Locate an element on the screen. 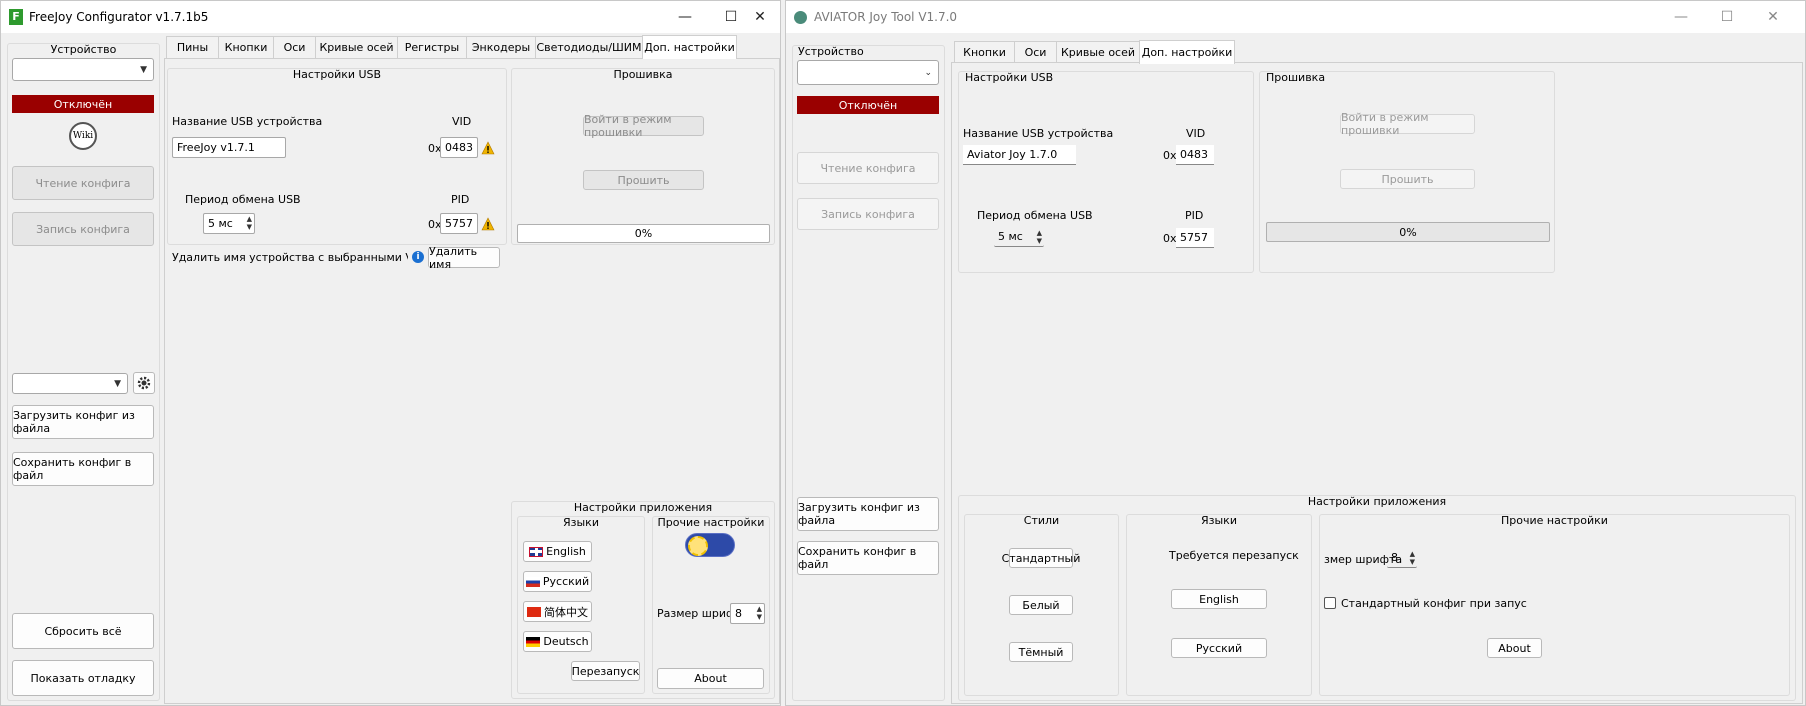 This screenshot has height=706, width=1806. config-select: ▼ is located at coordinates (70, 383).